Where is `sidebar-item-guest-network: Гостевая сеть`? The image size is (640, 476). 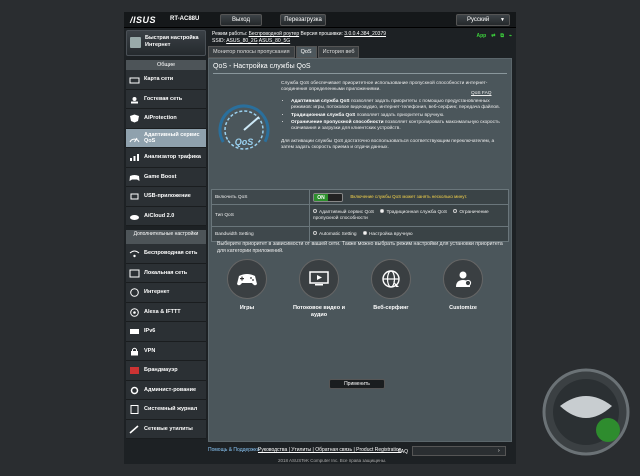
sidebar-item-guest-network: Гостевая сеть is located at coordinates (166, 99).